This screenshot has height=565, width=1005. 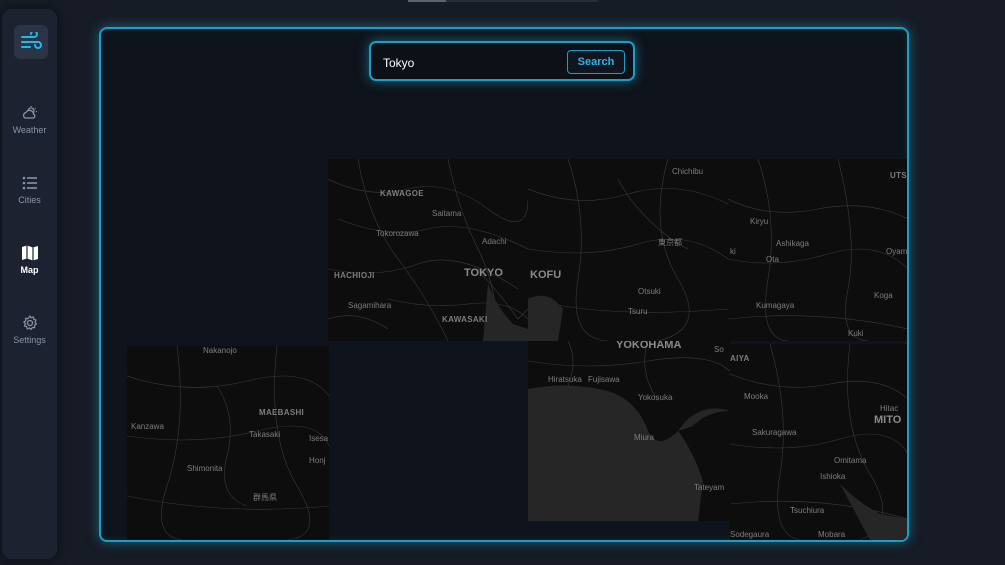 I want to click on cloud-sun-icon, so click(x=29, y=112).